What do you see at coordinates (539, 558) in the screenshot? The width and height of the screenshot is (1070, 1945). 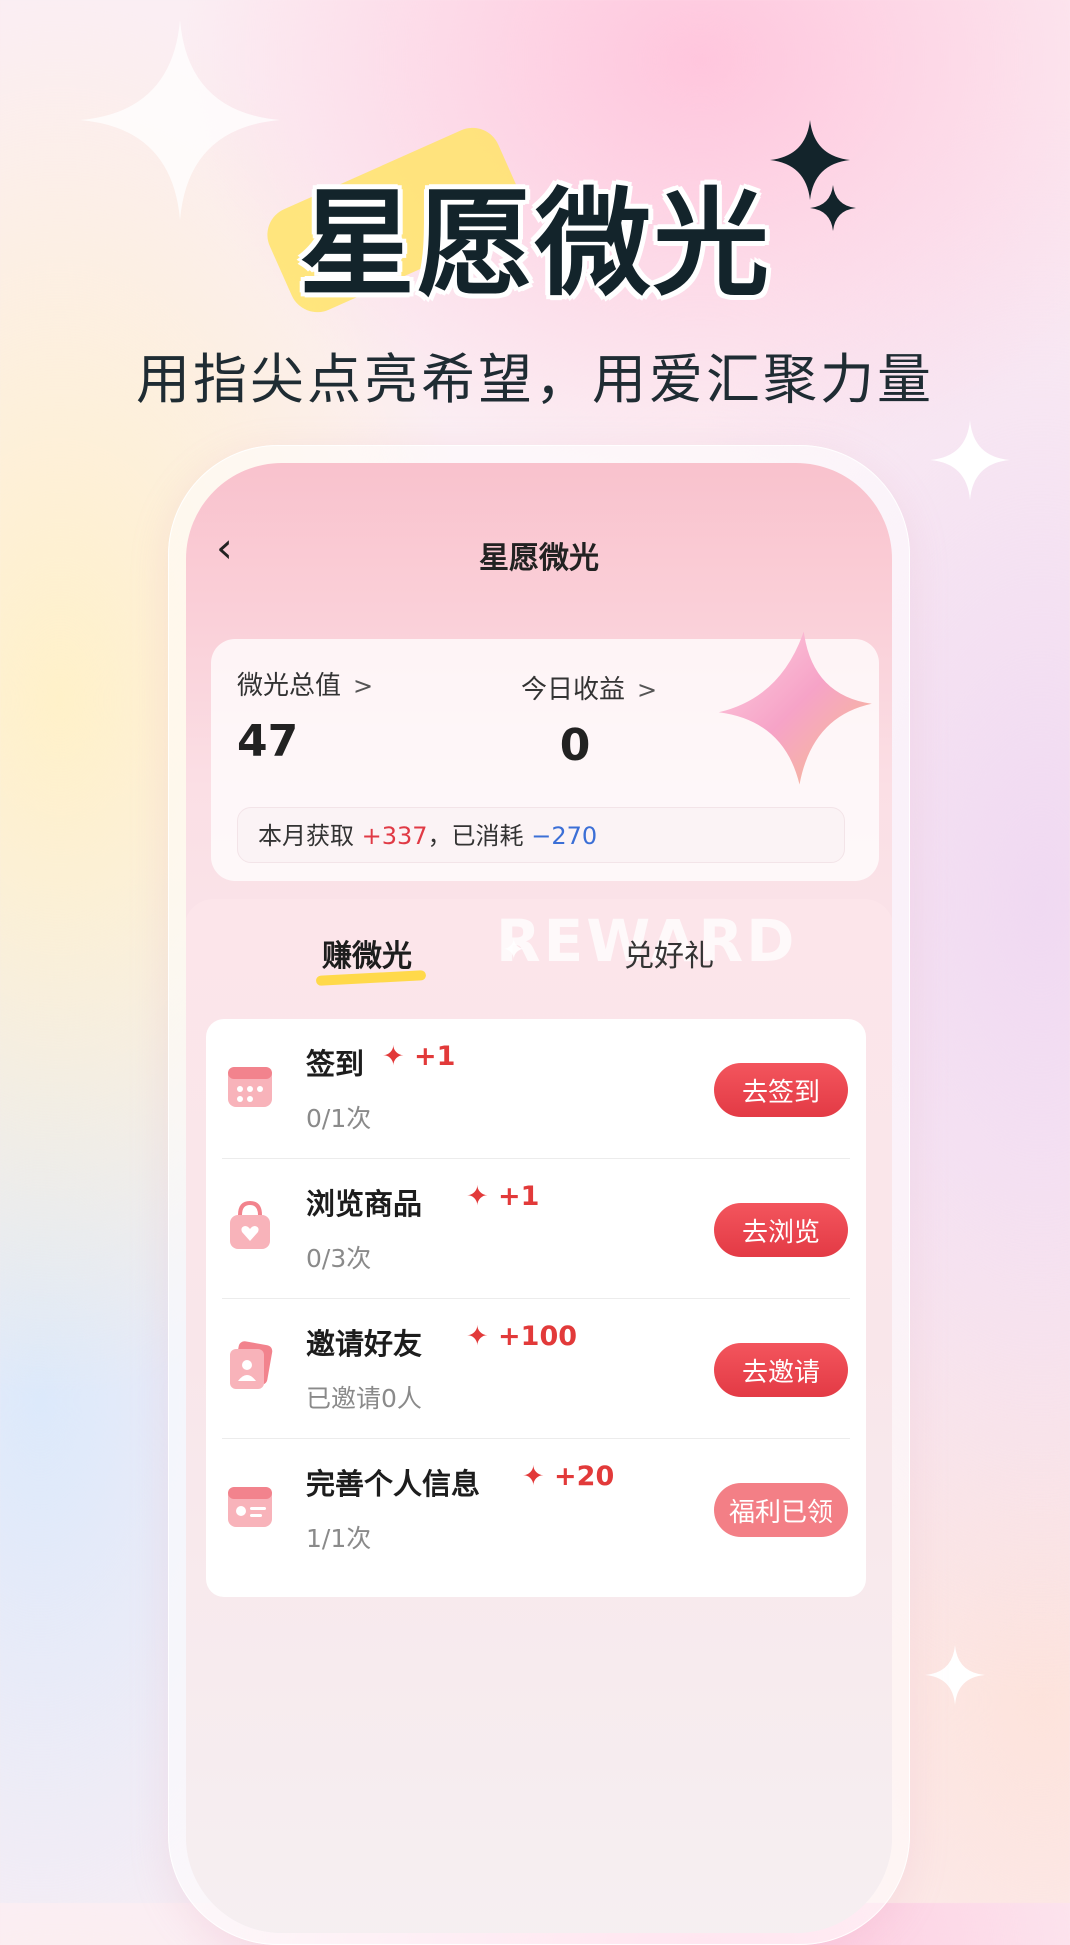 I see `page-title: 星愿微光` at bounding box center [539, 558].